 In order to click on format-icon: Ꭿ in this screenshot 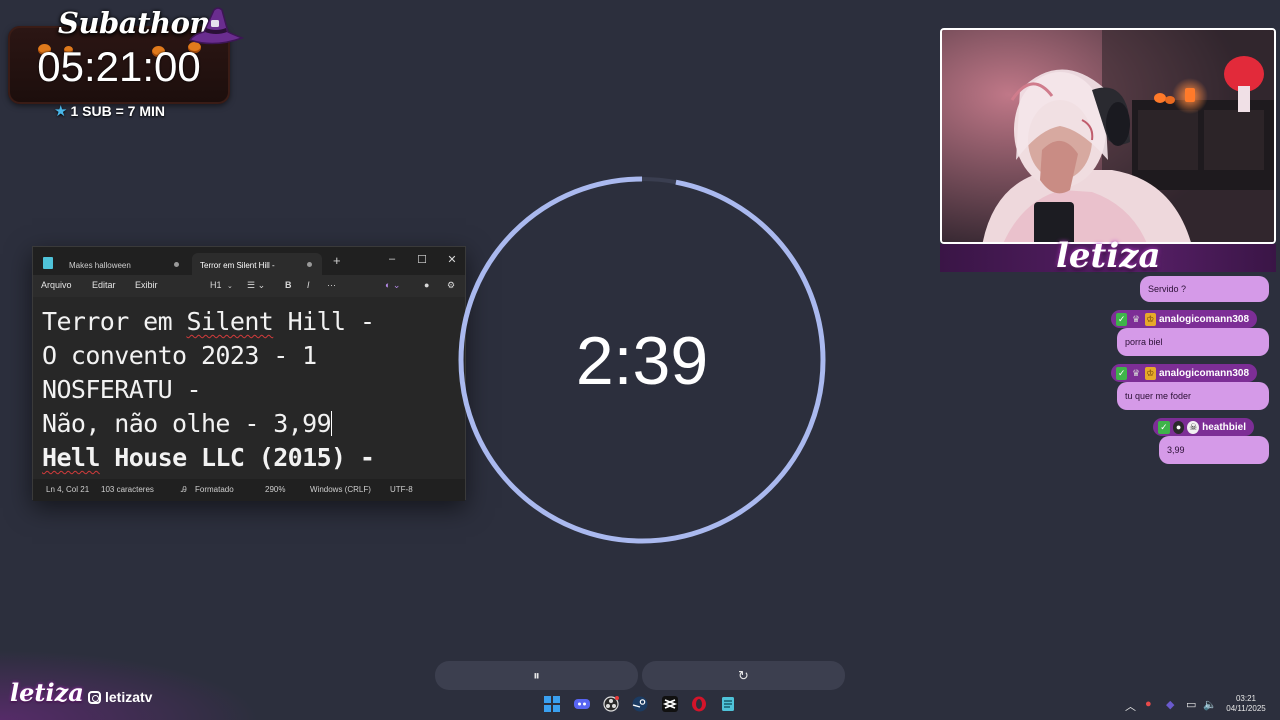, I will do `click(184, 489)`.